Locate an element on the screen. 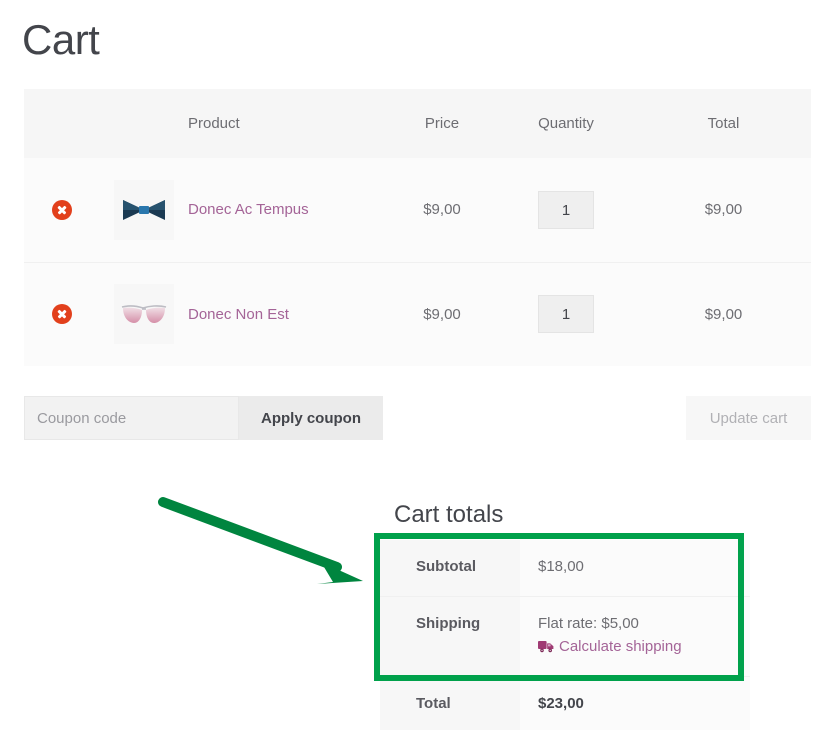 Image resolution: width=823 pixels, height=750 pixels. bow-tie-thumbnail is located at coordinates (144, 209).